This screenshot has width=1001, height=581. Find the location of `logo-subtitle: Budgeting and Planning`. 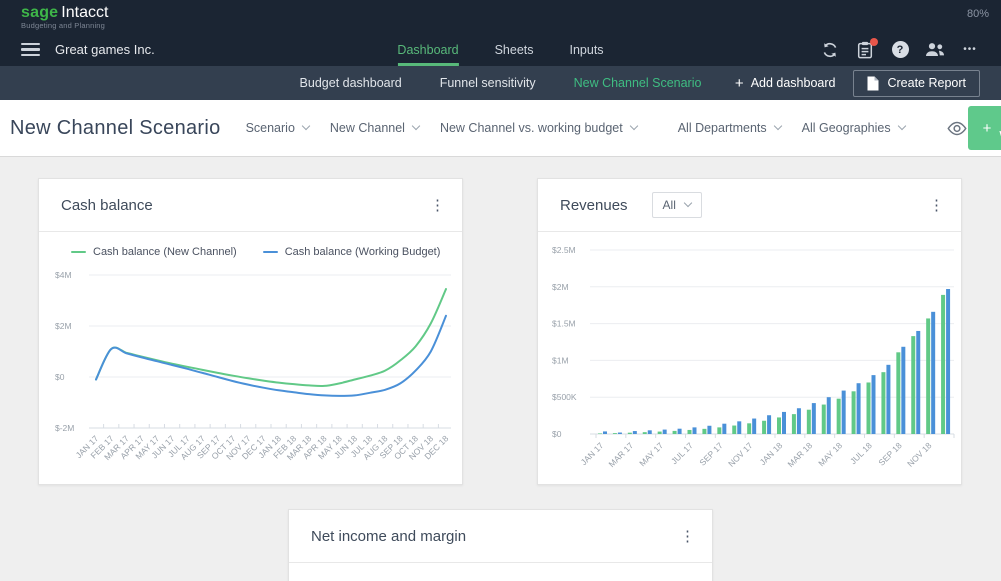

logo-subtitle: Budgeting and Planning is located at coordinates (63, 25).